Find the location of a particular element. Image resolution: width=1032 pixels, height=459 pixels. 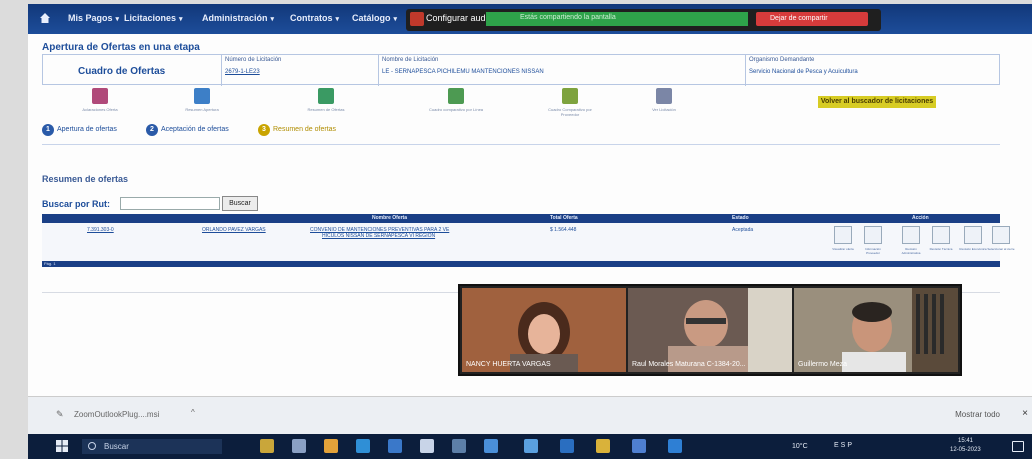

badge-icon is located at coordinates (267, 446).